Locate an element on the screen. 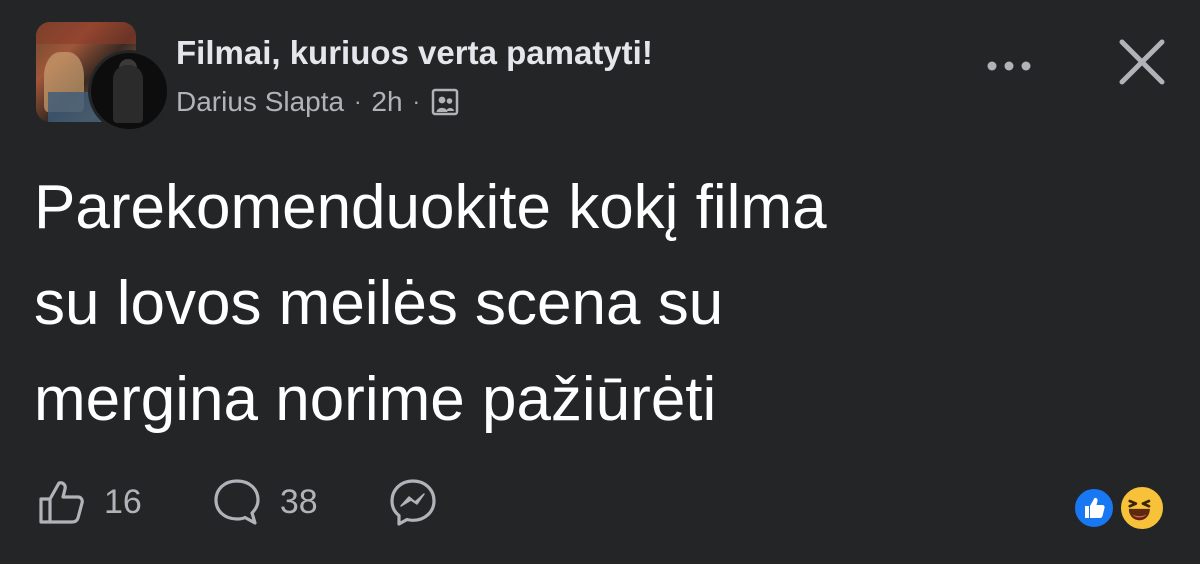 The width and height of the screenshot is (1200, 564). post-meta: Darius Slapta · 2h · is located at coordinates (318, 102).